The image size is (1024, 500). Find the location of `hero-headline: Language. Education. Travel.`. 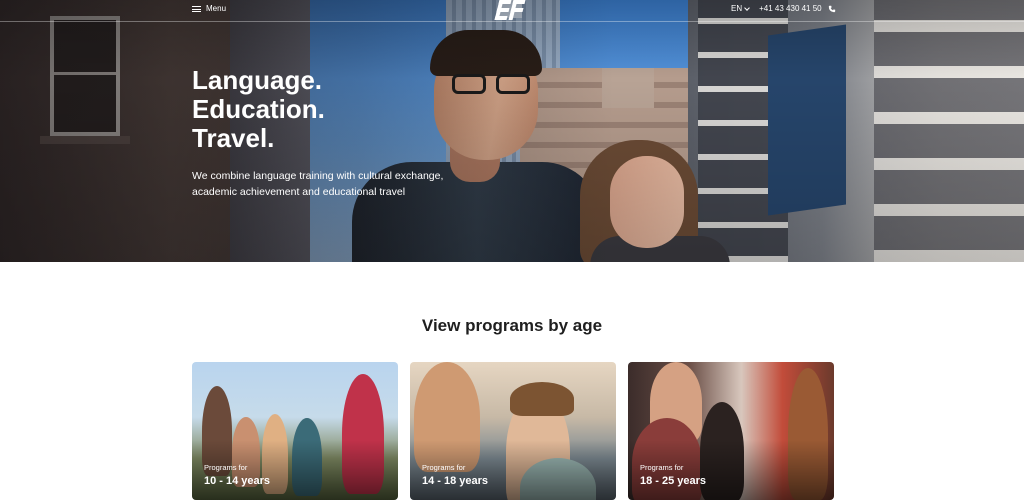

hero-headline: Language. Education. Travel. is located at coordinates (258, 109).